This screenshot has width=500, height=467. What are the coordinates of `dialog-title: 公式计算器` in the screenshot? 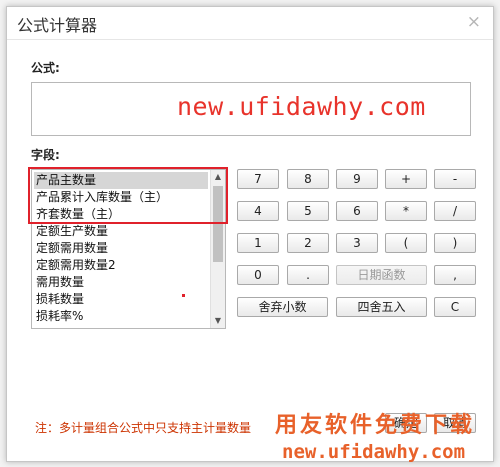 It's located at (57, 25).